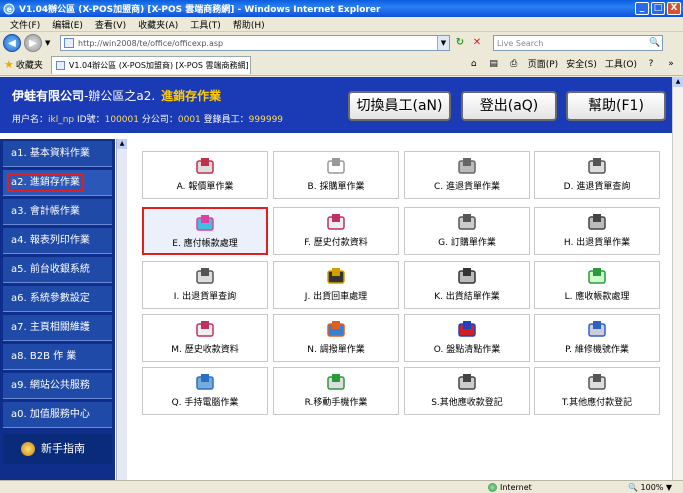 The width and height of the screenshot is (683, 493). What do you see at coordinates (9, 8) in the screenshot?
I see `ie-icon: e` at bounding box center [9, 8].